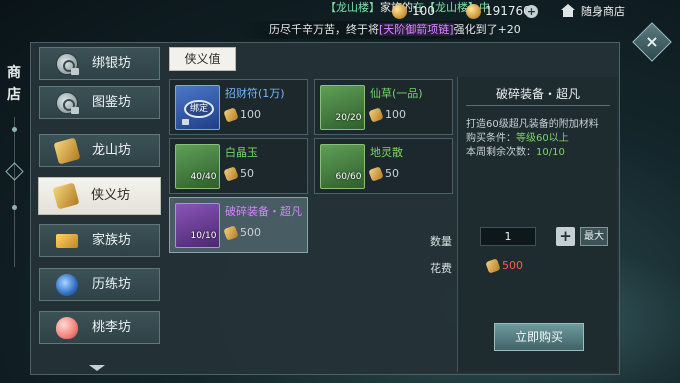 Image resolution: width=680 pixels, height=383 pixels. Describe the element at coordinates (538, 105) in the screenshot. I see `detail-divider` at that location.